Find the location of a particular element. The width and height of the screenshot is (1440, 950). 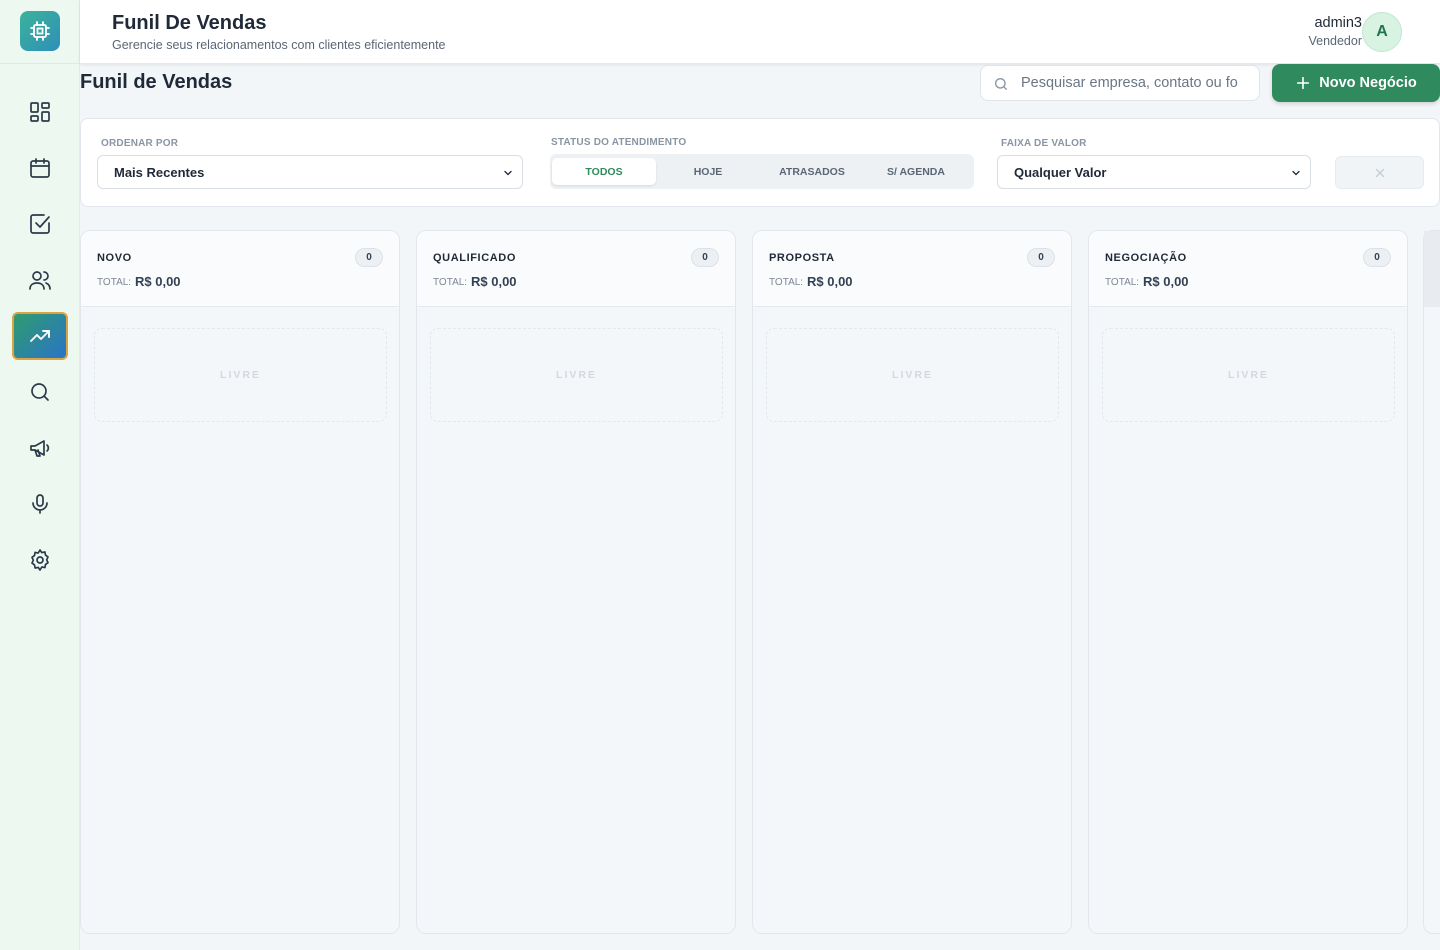

nav-search is located at coordinates (40, 392).